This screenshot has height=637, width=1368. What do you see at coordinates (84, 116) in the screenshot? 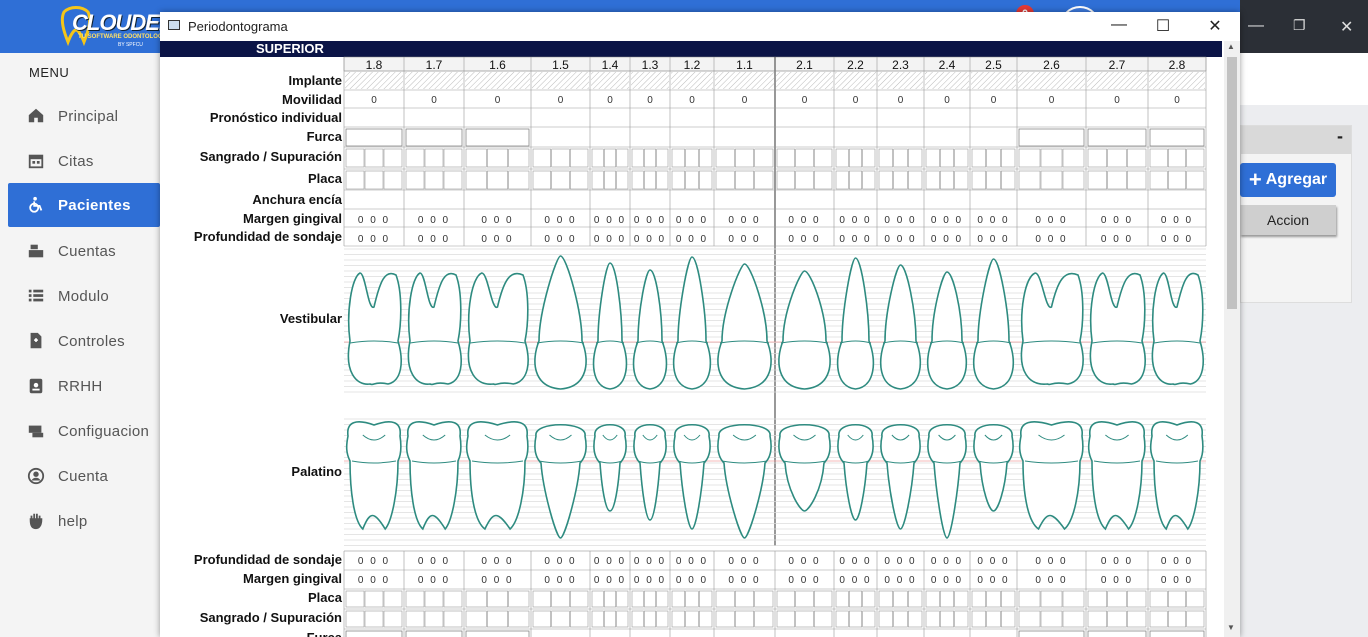
I see `sidebar-item-principal: Principal` at bounding box center [84, 116].